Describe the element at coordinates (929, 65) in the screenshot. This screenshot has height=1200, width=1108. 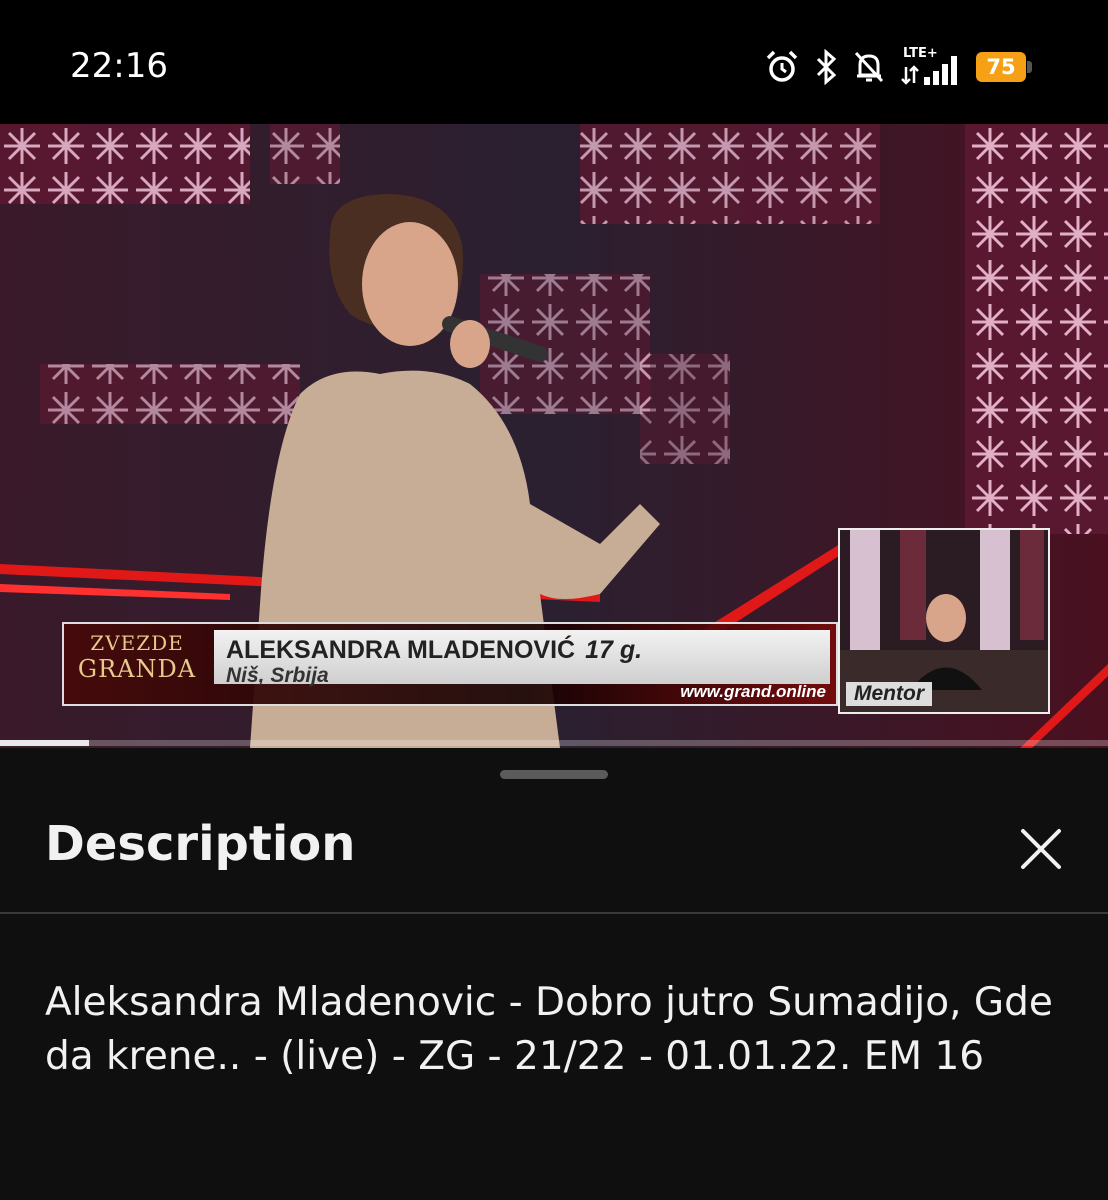
I see `lte-signal-icon: LTE+` at that location.